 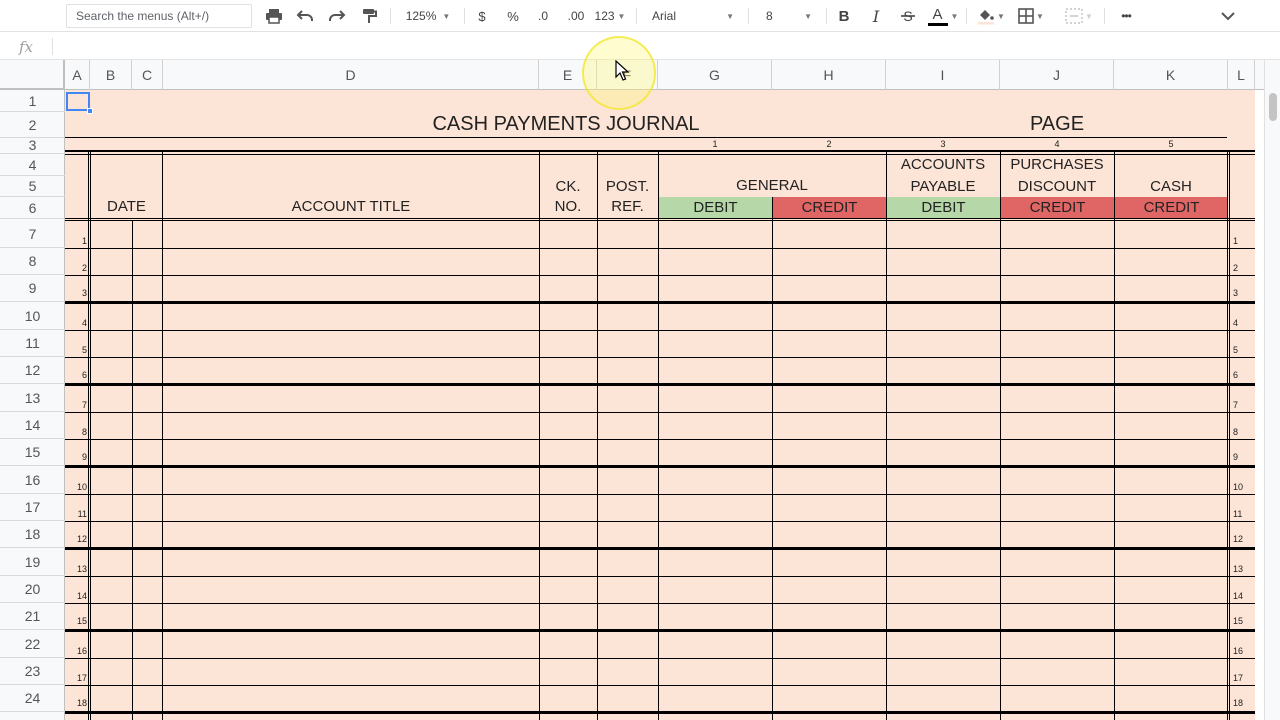 I want to click on row-header: 16, so click(x=32, y=480).